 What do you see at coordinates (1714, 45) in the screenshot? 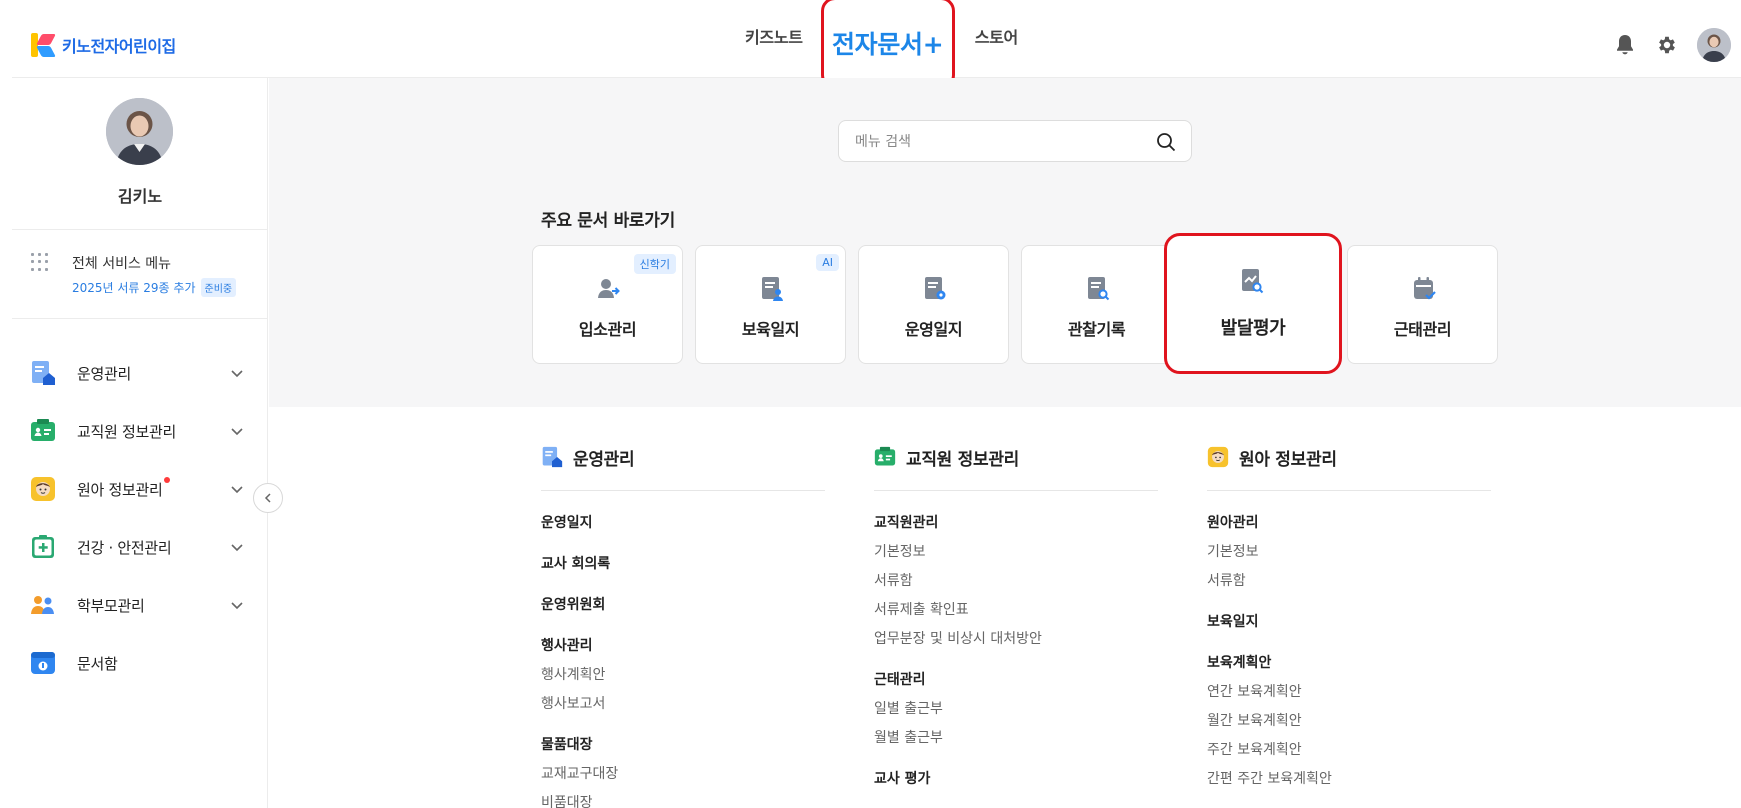
I see `user-avatar` at bounding box center [1714, 45].